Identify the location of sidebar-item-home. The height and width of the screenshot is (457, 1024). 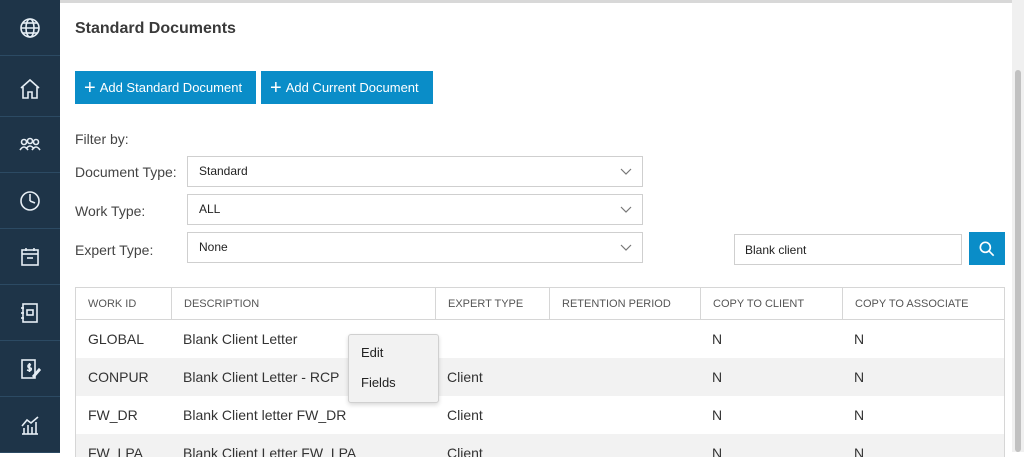
(30, 89).